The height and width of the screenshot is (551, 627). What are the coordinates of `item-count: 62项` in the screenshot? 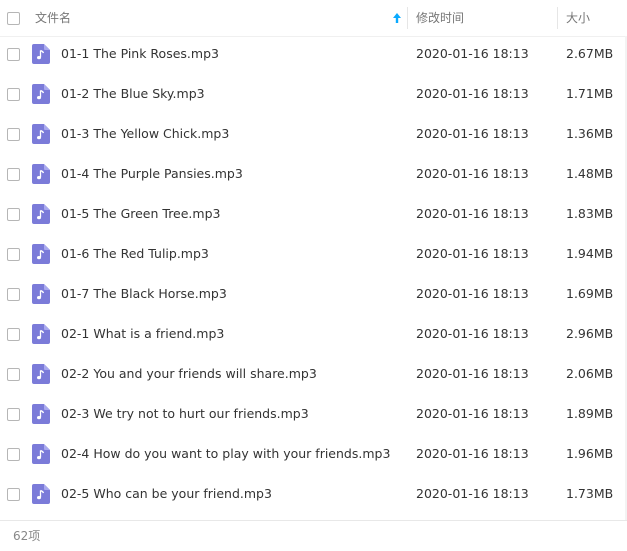 It's located at (27, 536).